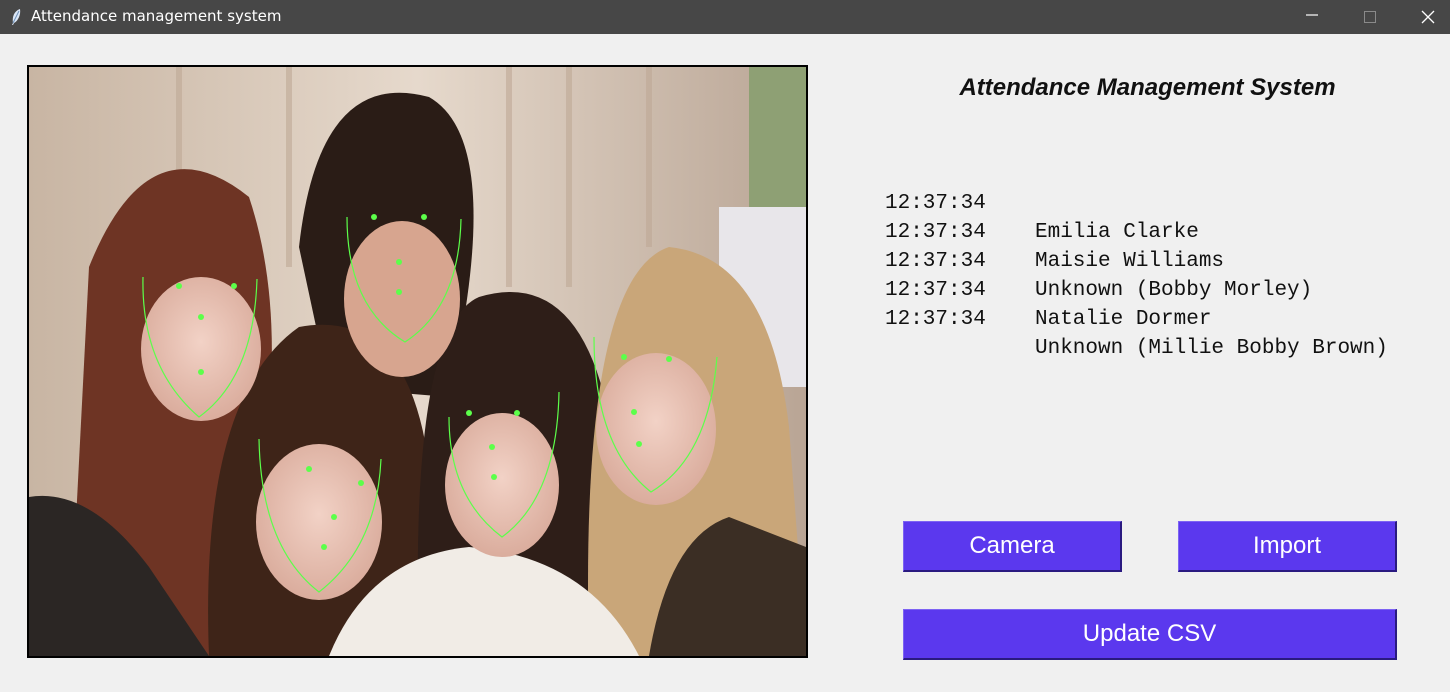 The image size is (1450, 692). What do you see at coordinates (1042, 202) in the screenshot?
I see `log-row: 12:37:34 Emilia Clarke` at bounding box center [1042, 202].